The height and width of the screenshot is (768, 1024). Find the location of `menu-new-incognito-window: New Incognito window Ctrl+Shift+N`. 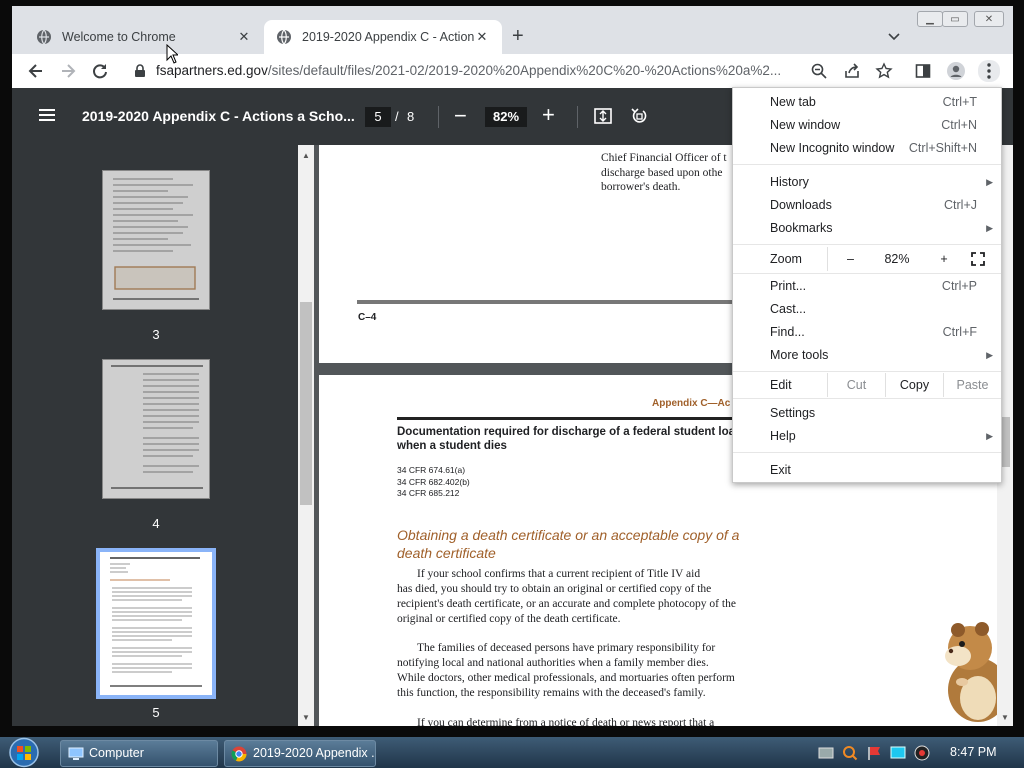

menu-new-incognito-window: New Incognito window Ctrl+Shift+N is located at coordinates (867, 148).